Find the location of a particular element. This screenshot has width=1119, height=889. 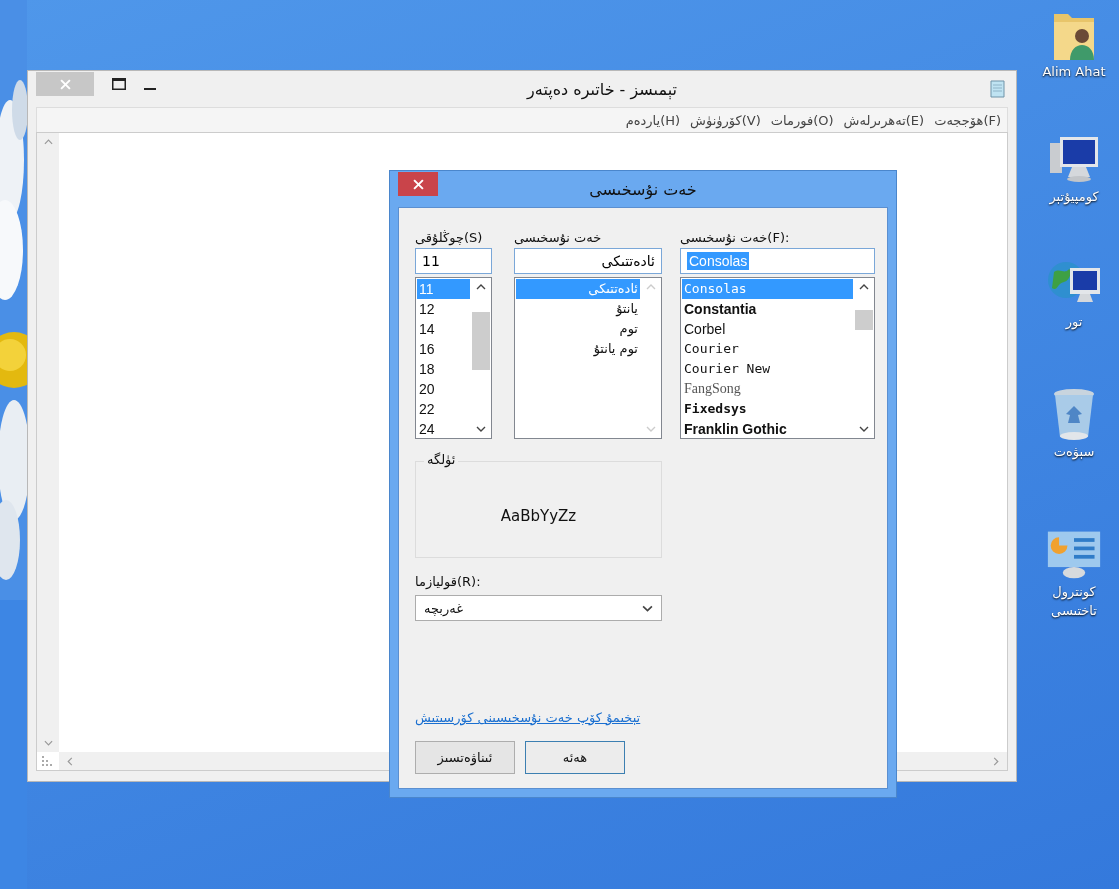

sample-text: AaBbYyZz is located at coordinates (538, 515).